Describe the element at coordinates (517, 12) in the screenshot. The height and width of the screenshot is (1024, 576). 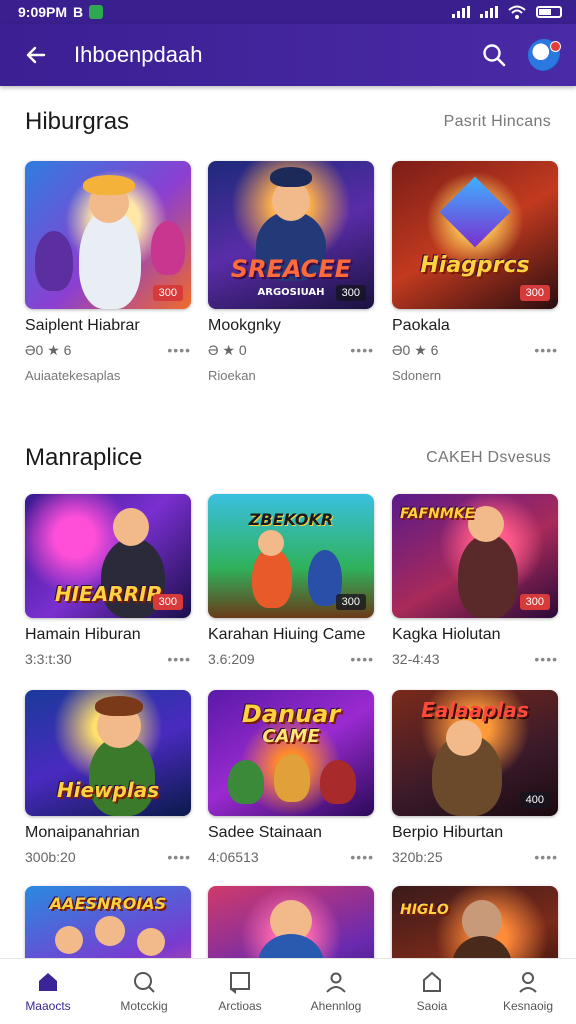
I see `wifi-icon` at that location.